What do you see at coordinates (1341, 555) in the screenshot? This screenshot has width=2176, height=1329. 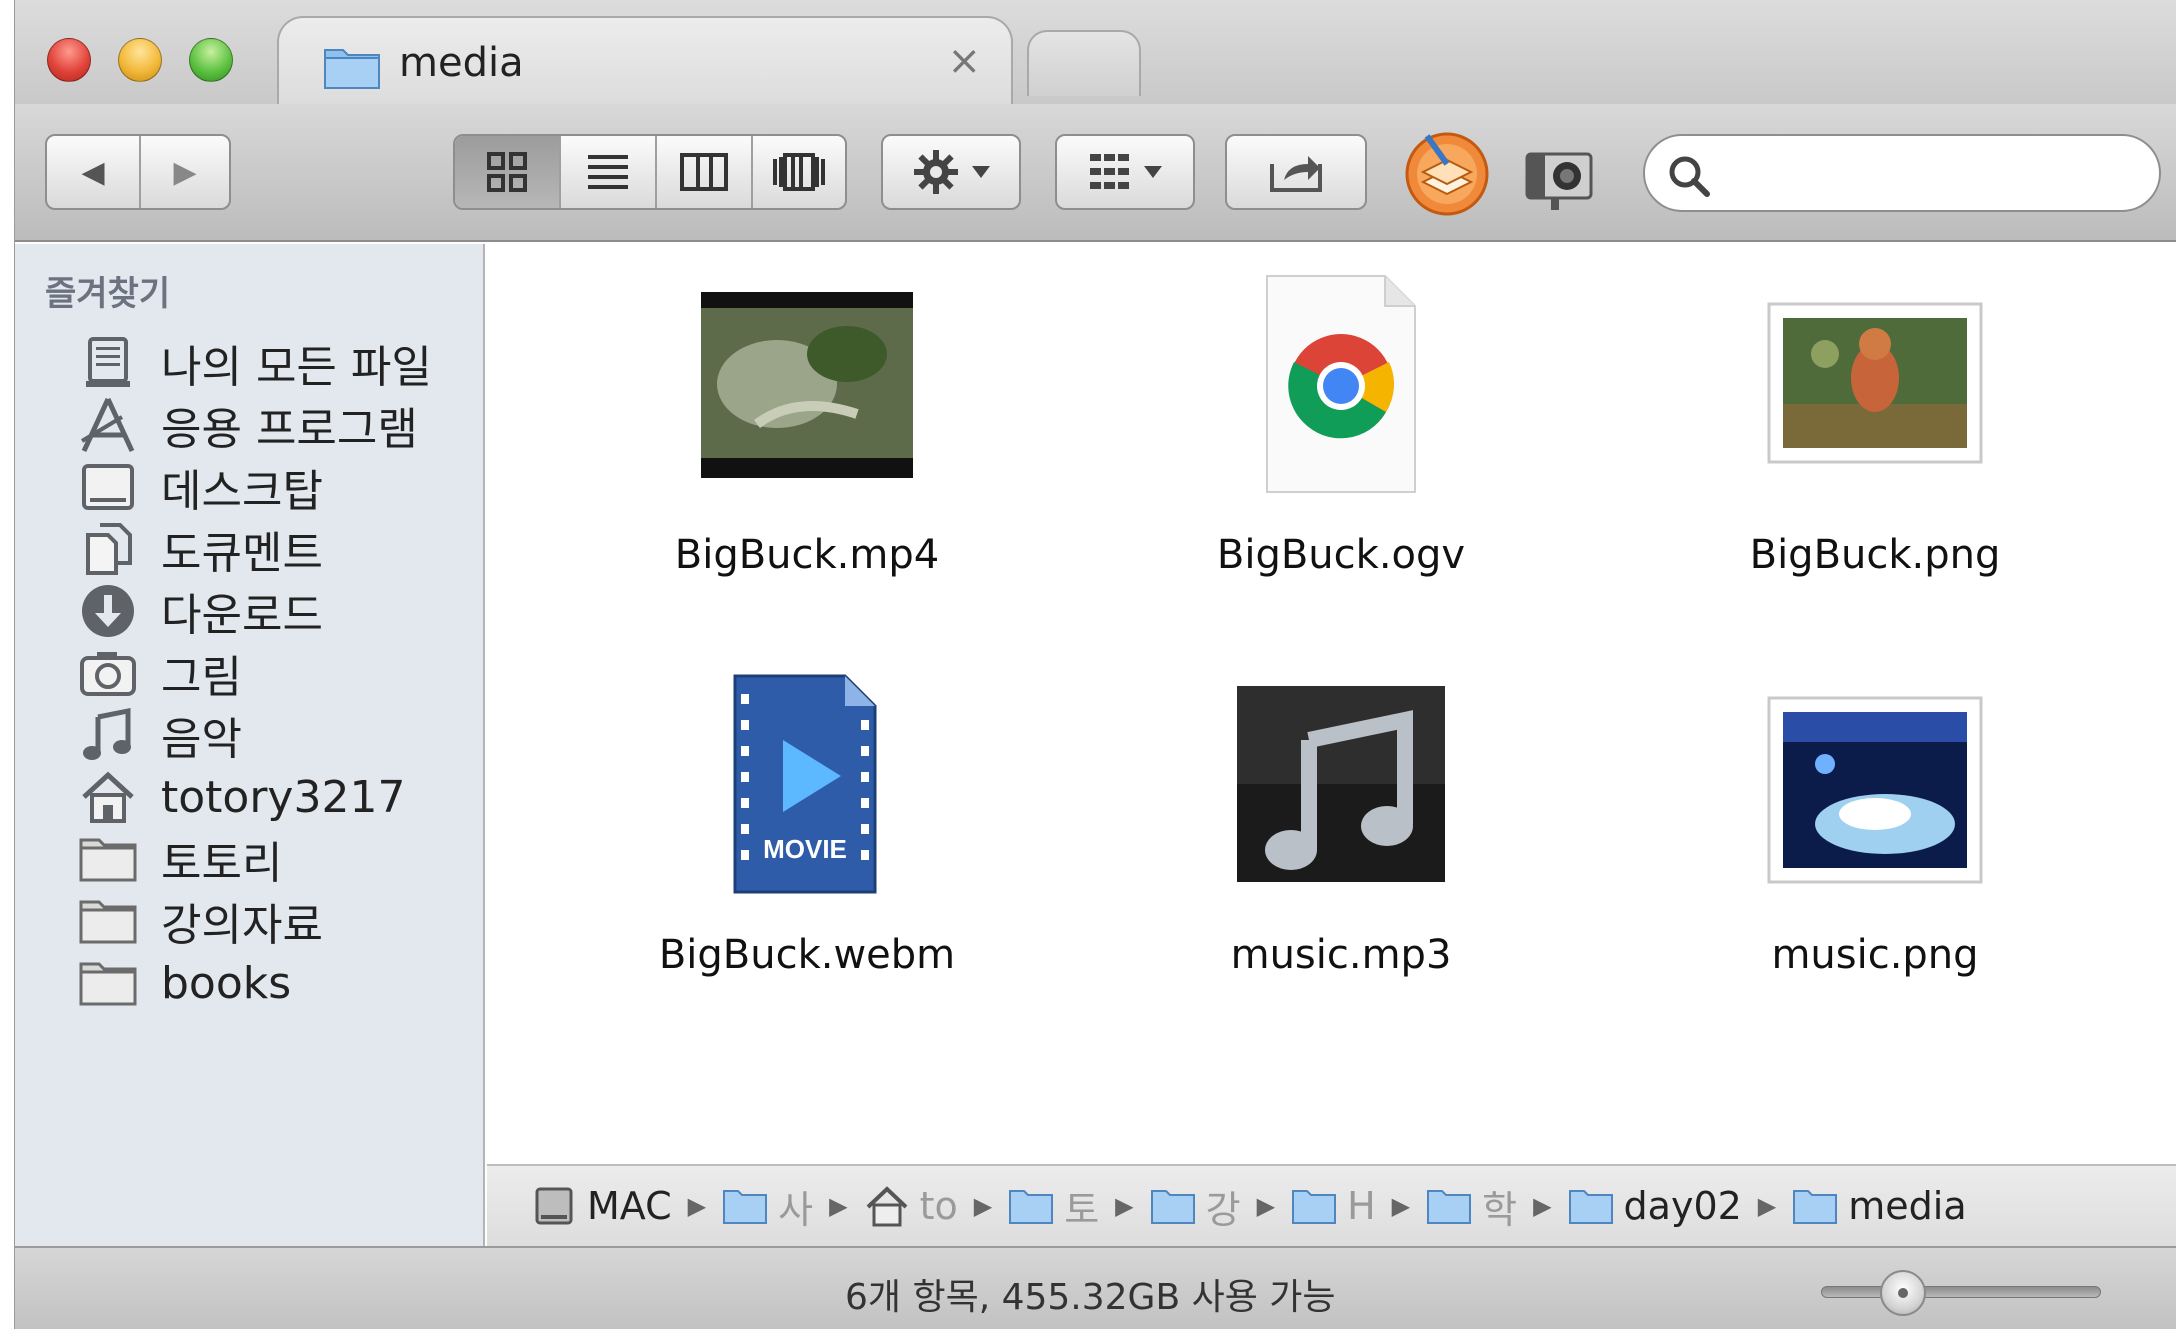 I see `file-name: BigBuck.ogv` at bounding box center [1341, 555].